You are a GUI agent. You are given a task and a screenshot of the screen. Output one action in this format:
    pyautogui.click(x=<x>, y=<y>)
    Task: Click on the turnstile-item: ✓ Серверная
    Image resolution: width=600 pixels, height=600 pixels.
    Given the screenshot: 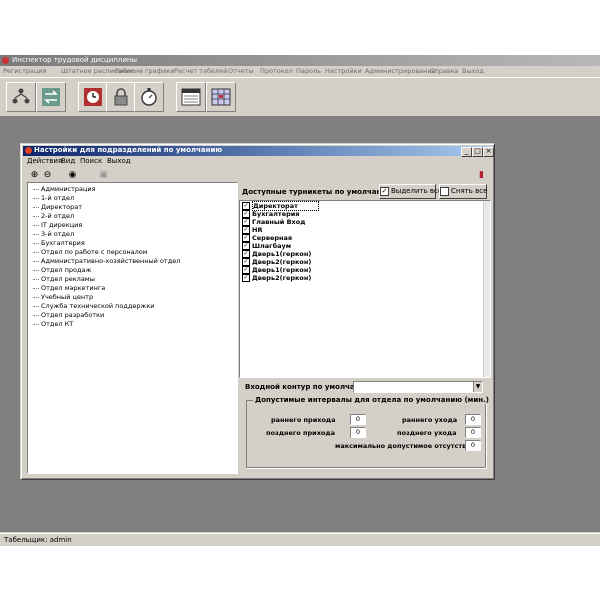 What is the action you would take?
    pyautogui.click(x=267, y=238)
    